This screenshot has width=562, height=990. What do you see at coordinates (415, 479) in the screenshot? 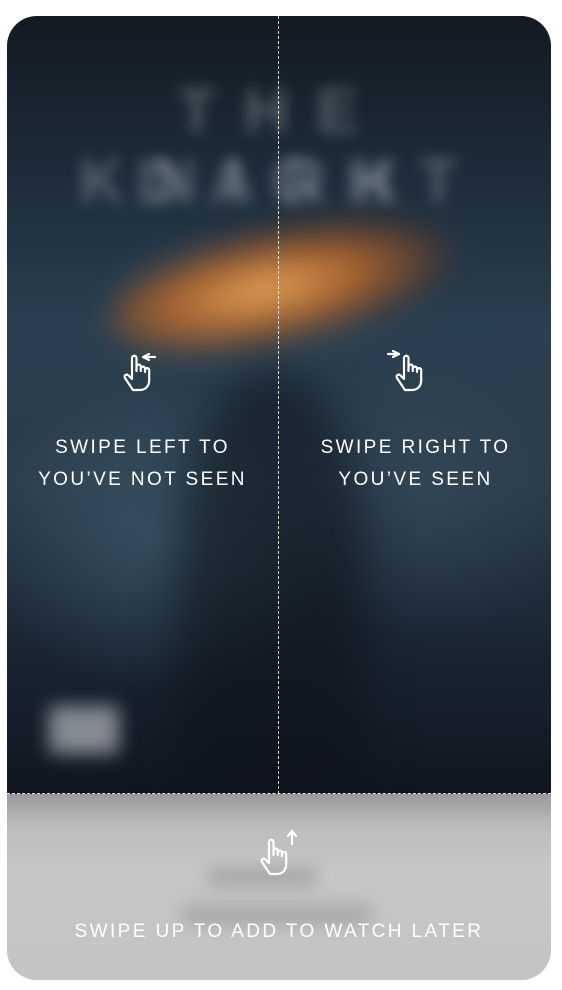
I see `swipe-right-hint-line-2: YOU’VE SEEN` at bounding box center [415, 479].